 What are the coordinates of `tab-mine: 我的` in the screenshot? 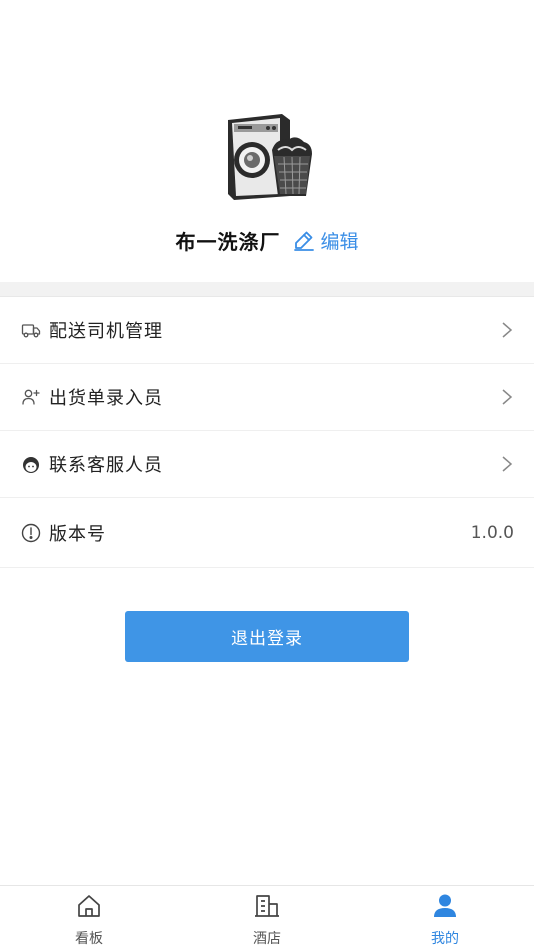 It's located at (445, 918).